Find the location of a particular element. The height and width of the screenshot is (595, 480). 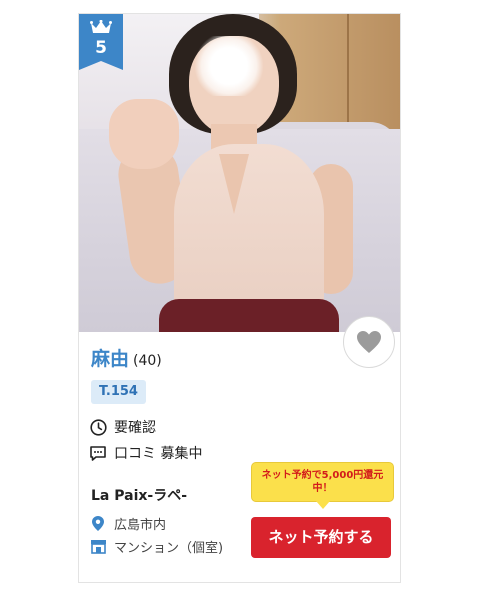

favorite-button is located at coordinates (369, 342).